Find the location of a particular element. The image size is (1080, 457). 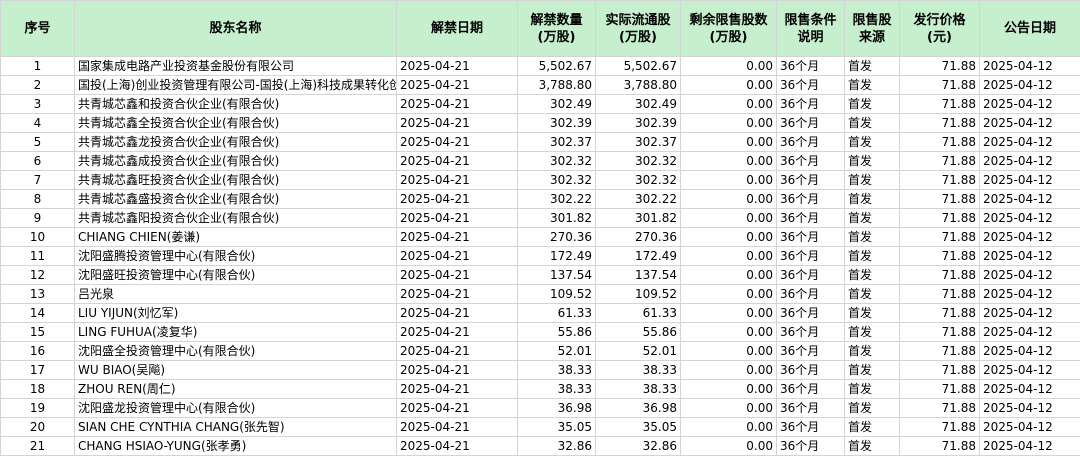

cell-idx: 2 is located at coordinates (37, 85).